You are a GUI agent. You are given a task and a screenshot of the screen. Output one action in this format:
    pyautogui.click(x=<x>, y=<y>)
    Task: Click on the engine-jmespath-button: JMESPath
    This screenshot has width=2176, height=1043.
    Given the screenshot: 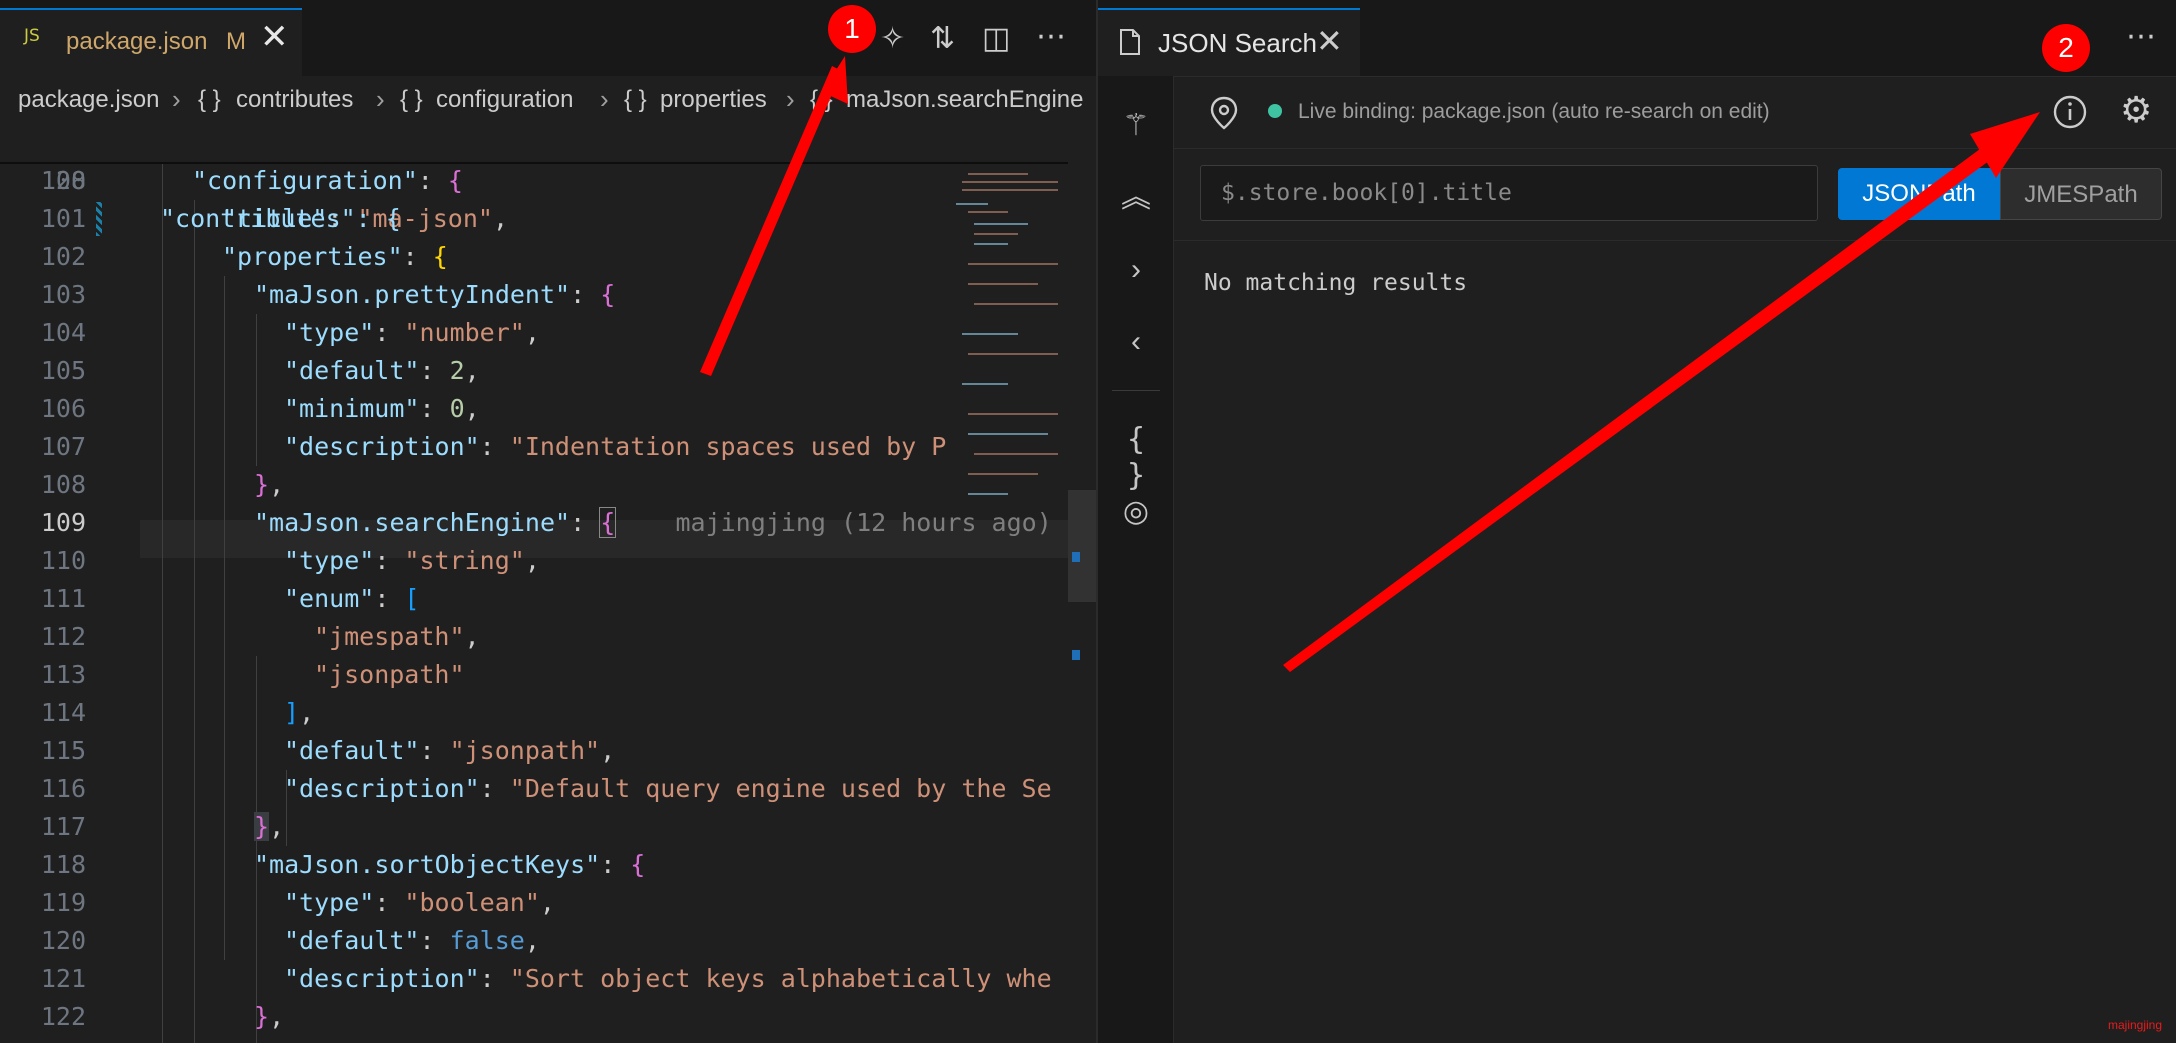 What is the action you would take?
    pyautogui.click(x=2081, y=194)
    